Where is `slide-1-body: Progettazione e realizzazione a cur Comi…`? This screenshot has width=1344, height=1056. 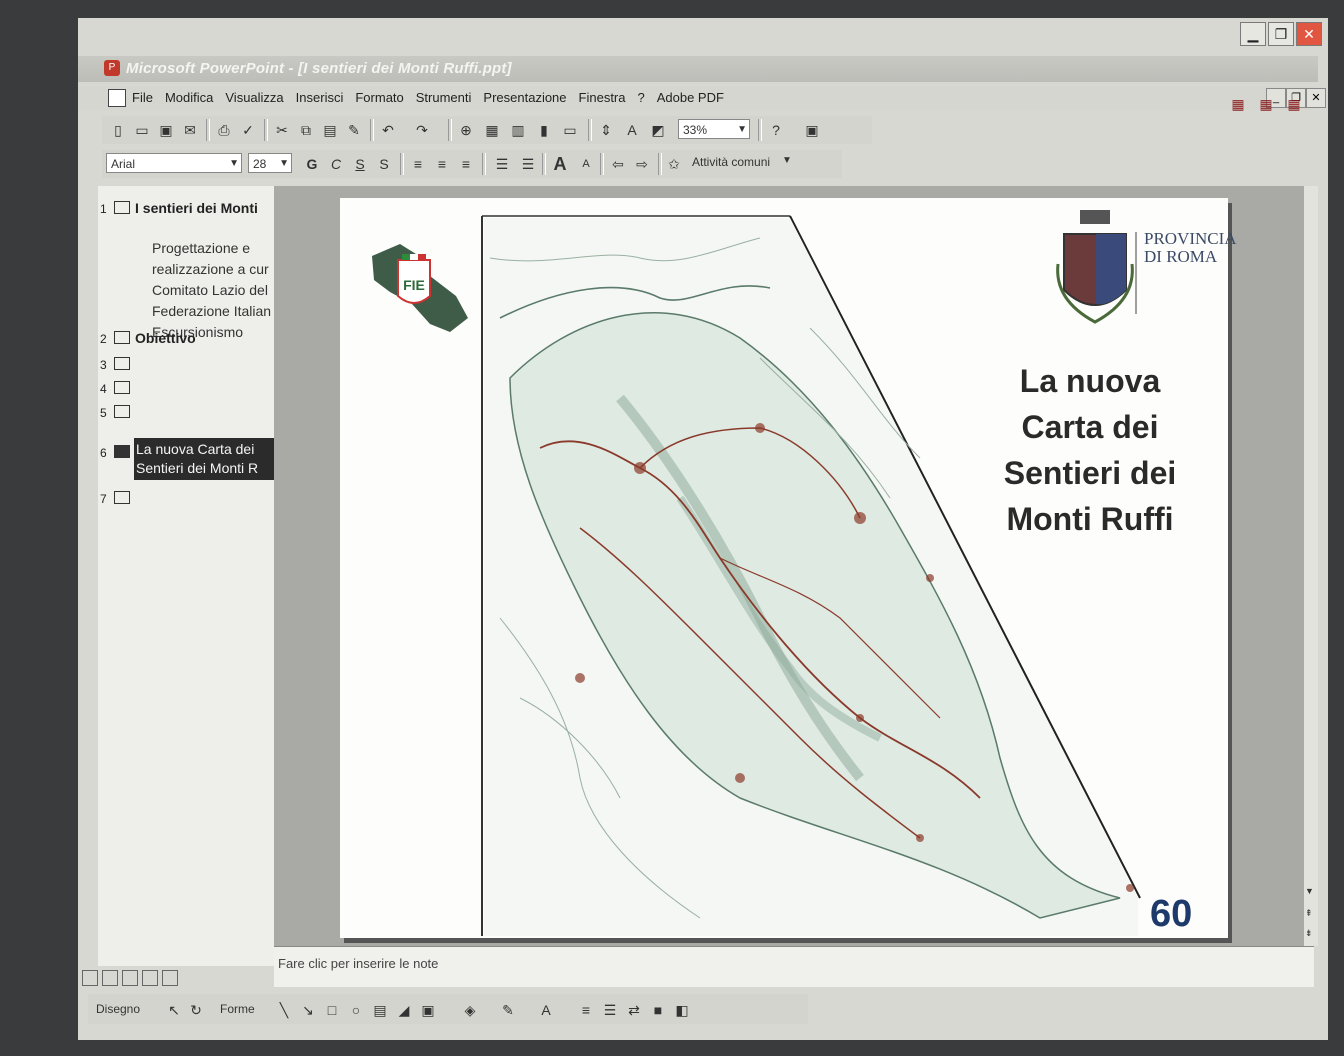 slide-1-body: Progettazione e realizzazione a cur Comi… is located at coordinates (211, 290).